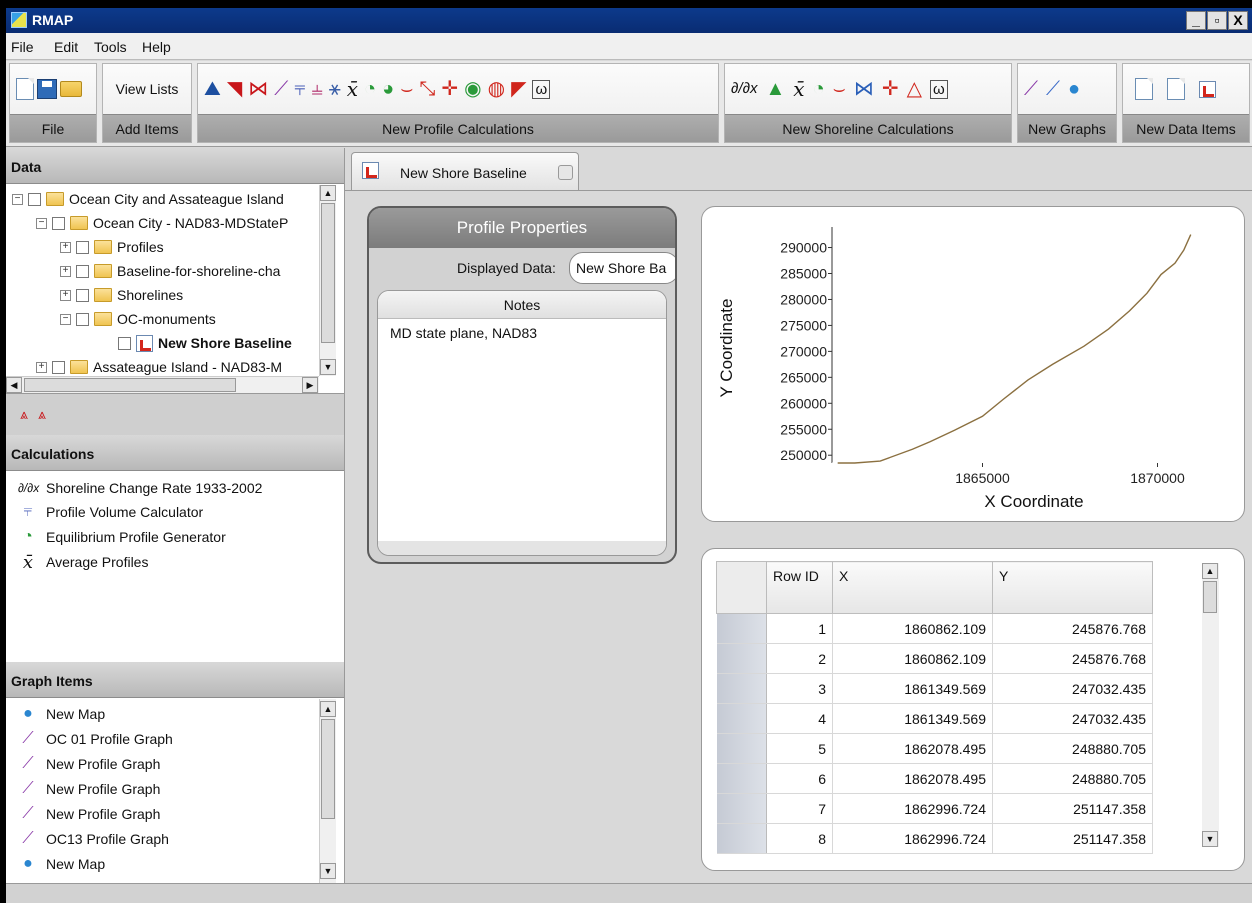  I want to click on tree-node-shorelines: + Shorelines, so click(121, 295).